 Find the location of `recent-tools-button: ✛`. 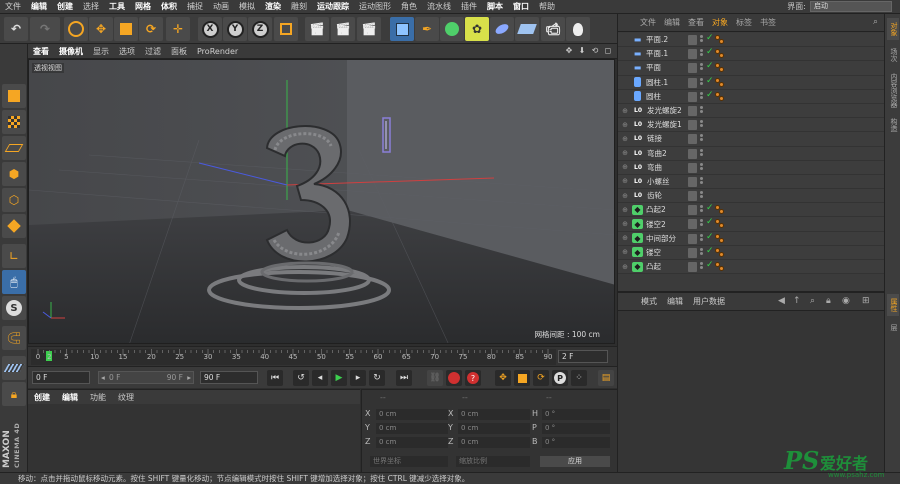

recent-tools-button: ✛ is located at coordinates (178, 29).